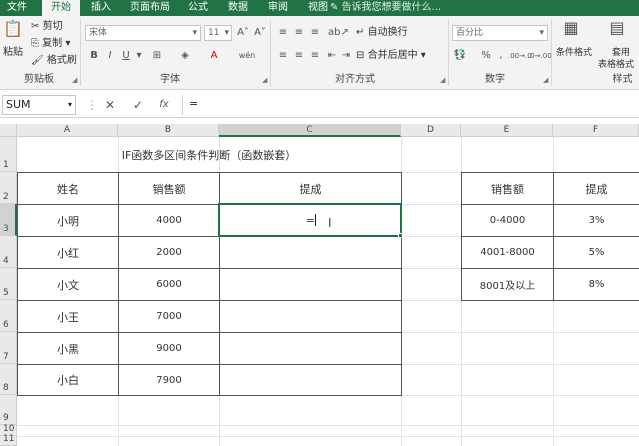 The height and width of the screenshot is (446, 639). What do you see at coordinates (8, 154) in the screenshot?
I see `row-header-1: 1` at bounding box center [8, 154].